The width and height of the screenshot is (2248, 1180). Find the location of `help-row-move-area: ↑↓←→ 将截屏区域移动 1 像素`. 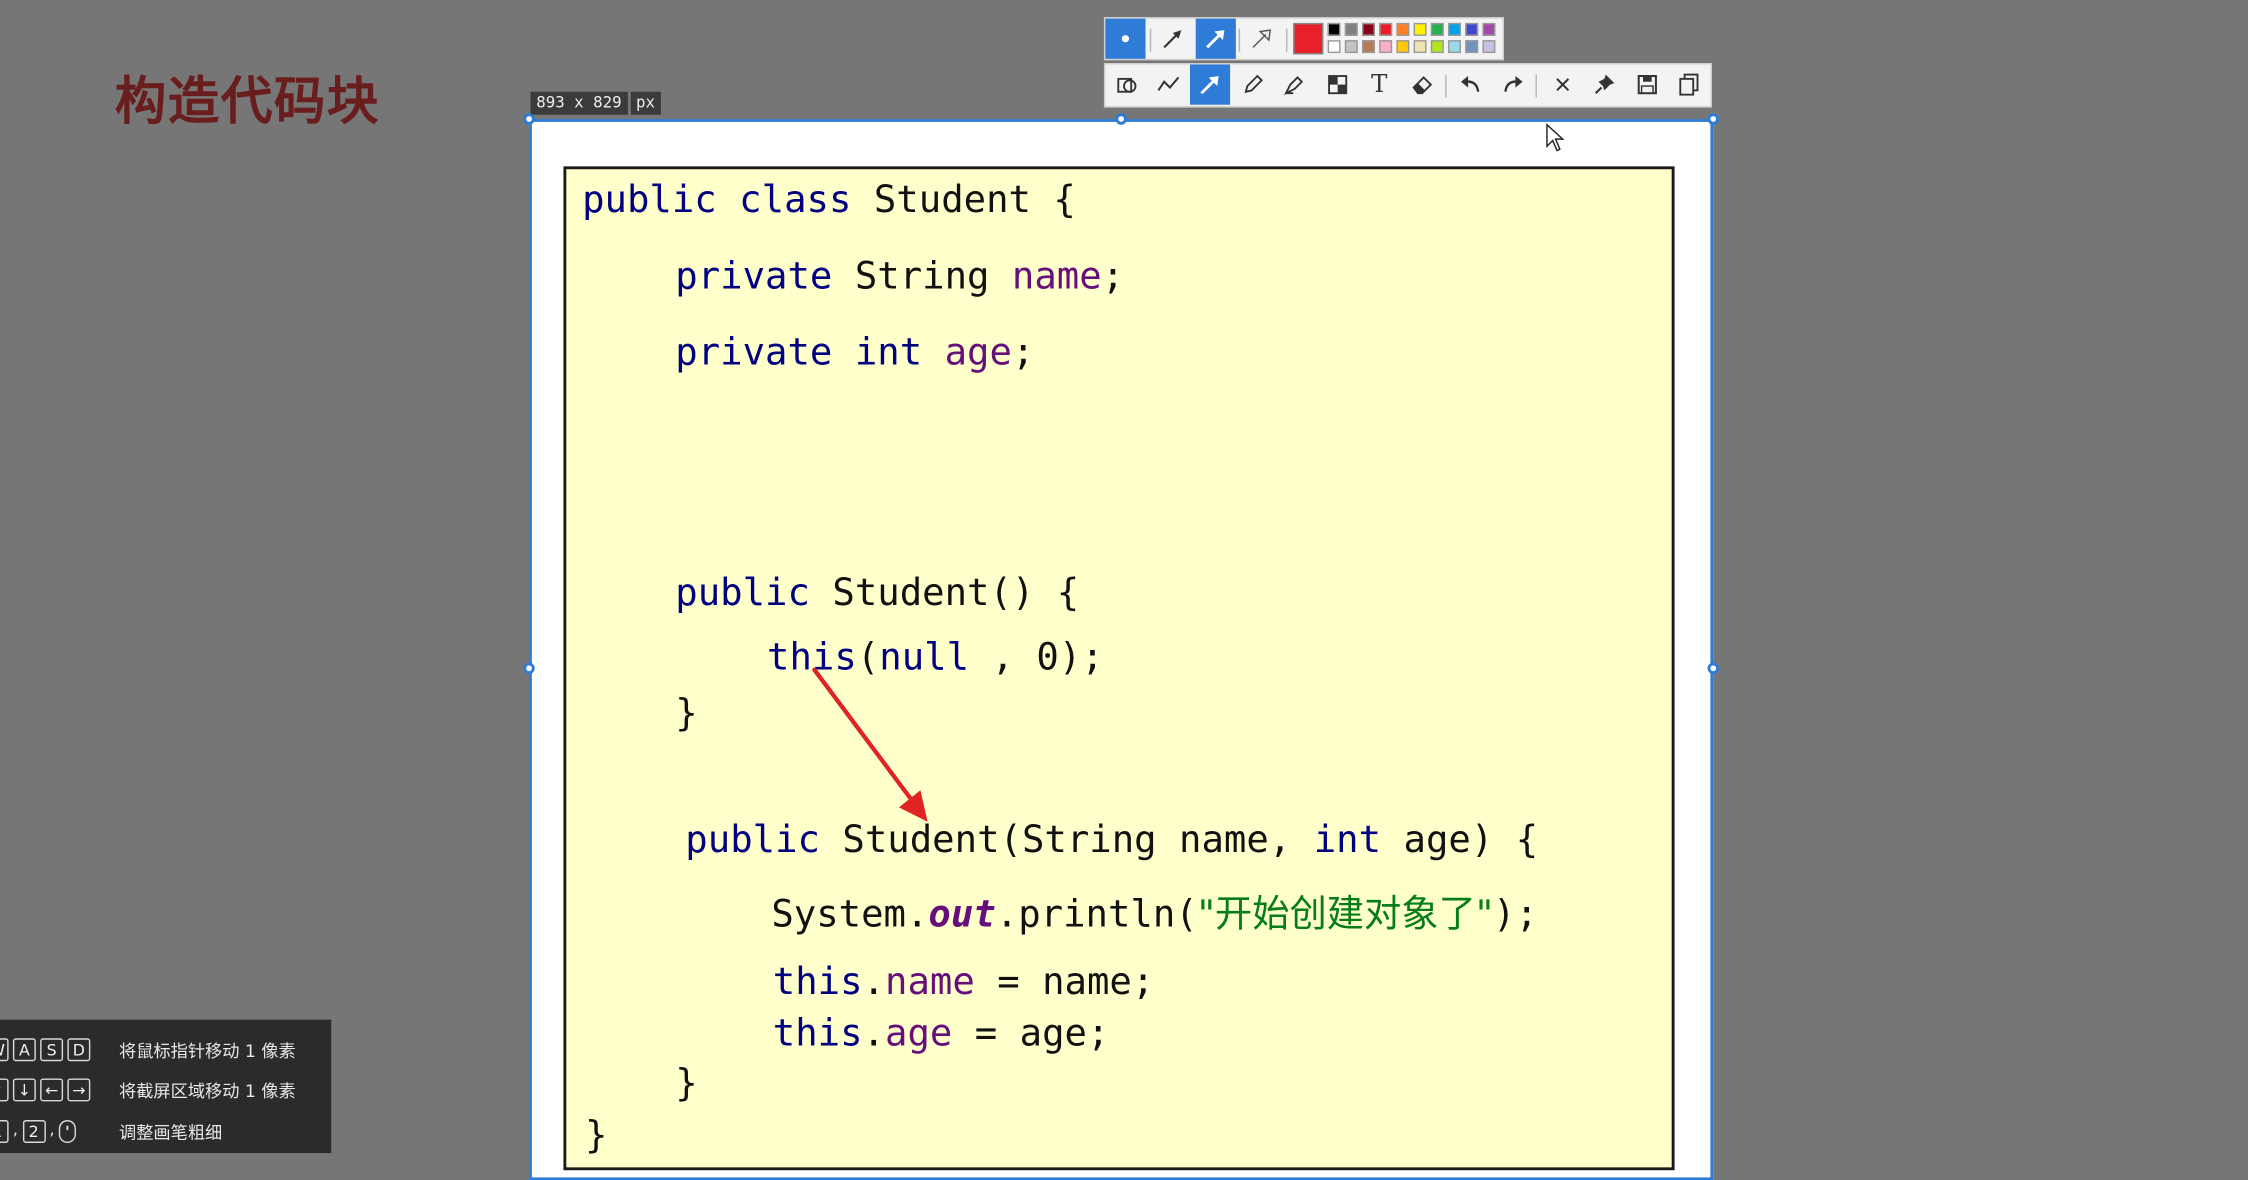

help-row-move-area: ↑↓←→ 将截屏区域移动 1 像素 is located at coordinates (148, 1090).